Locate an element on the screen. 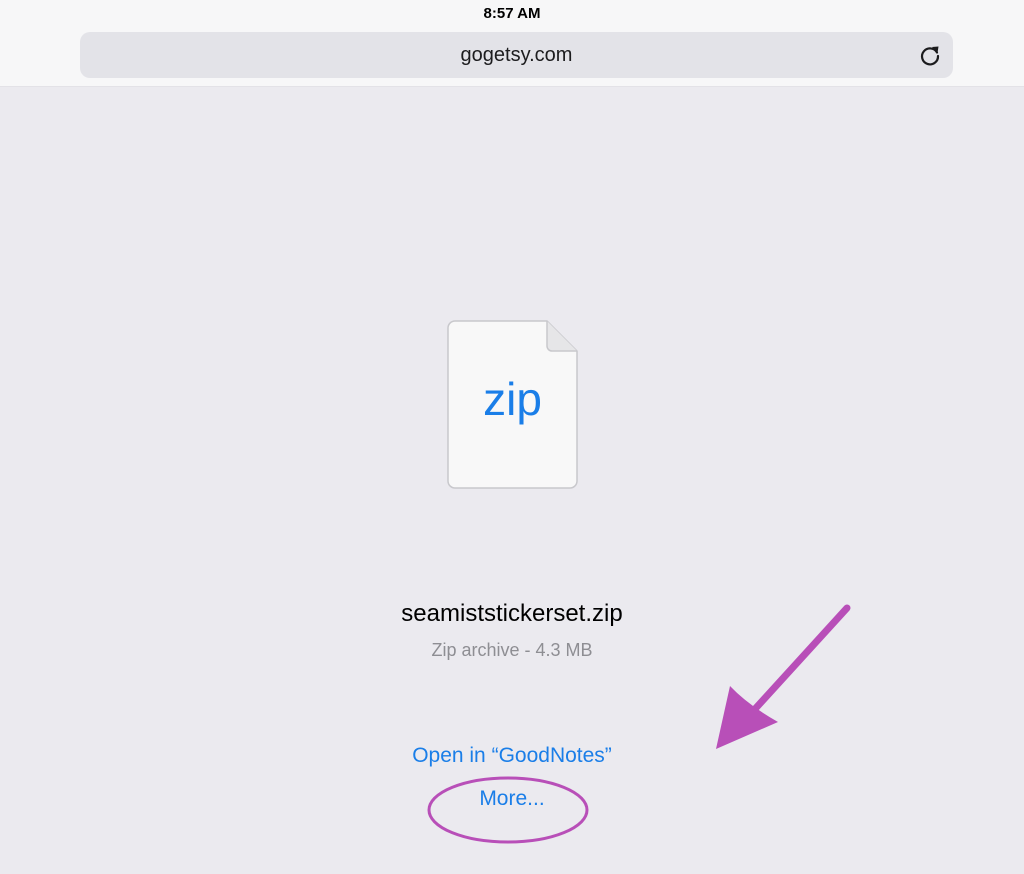 This screenshot has height=874, width=1024. nav-bar: gogetsy.com is located at coordinates (512, 57).